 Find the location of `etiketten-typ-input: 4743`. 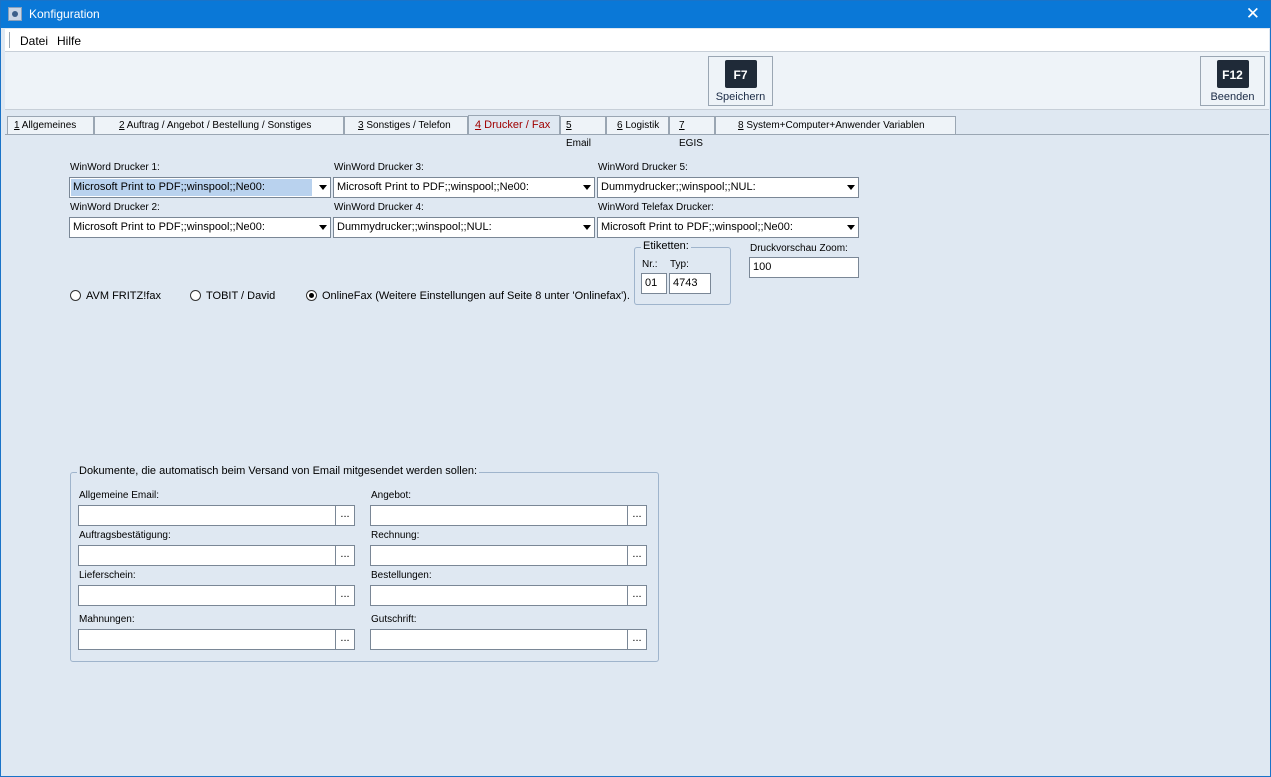

etiketten-typ-input: 4743 is located at coordinates (690, 283).